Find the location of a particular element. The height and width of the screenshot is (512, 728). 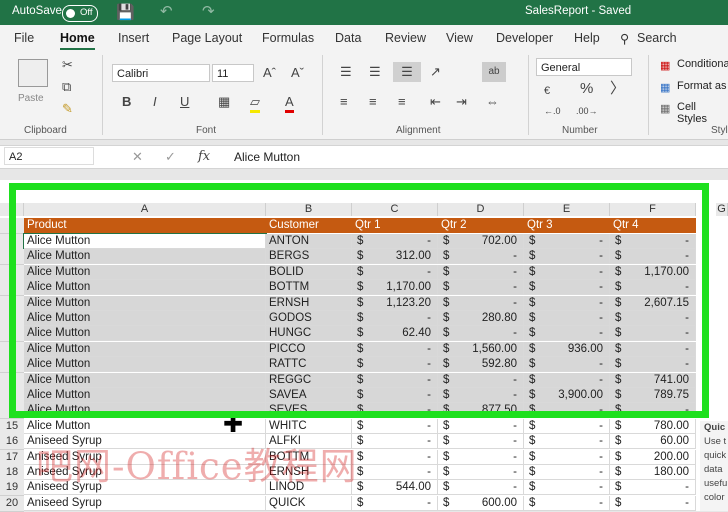

italic-icon: I is located at coordinates (155, 102).